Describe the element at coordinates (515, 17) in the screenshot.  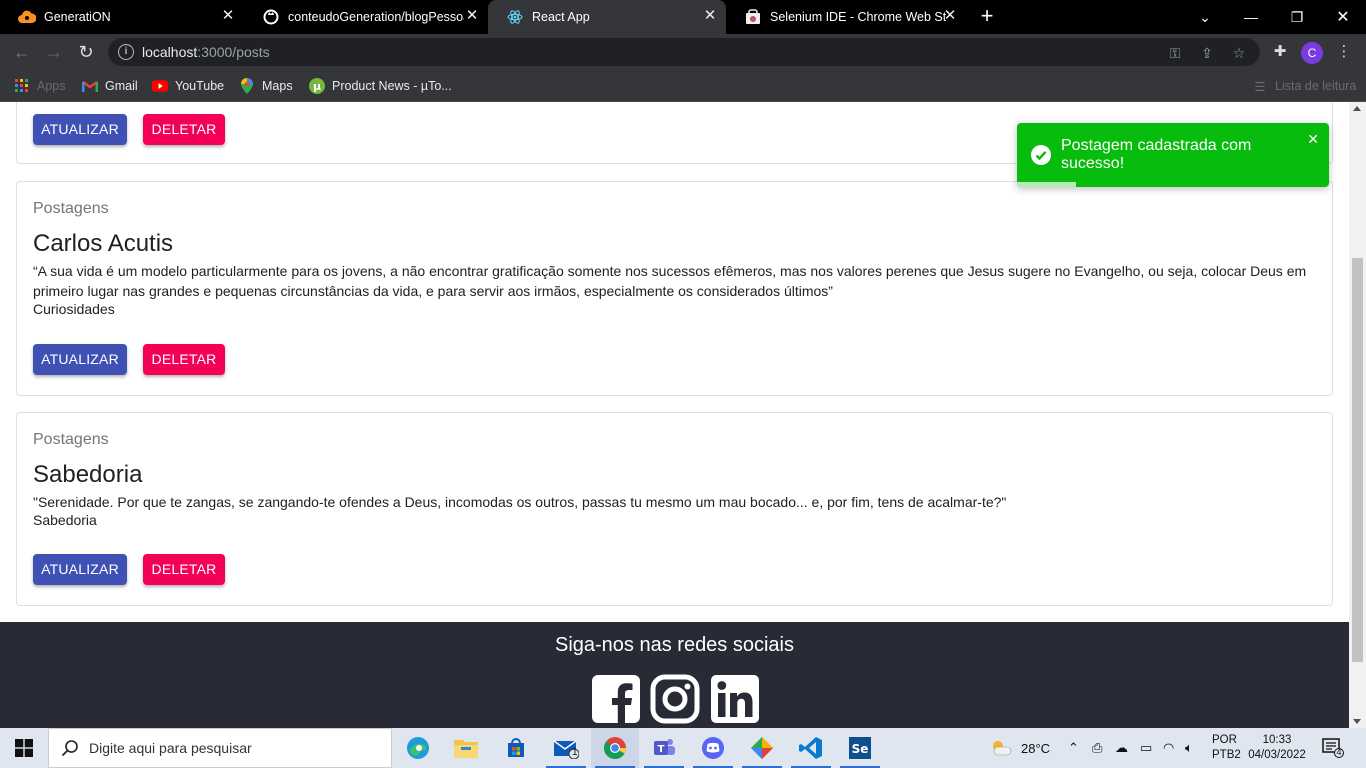
I see `react-icon` at that location.